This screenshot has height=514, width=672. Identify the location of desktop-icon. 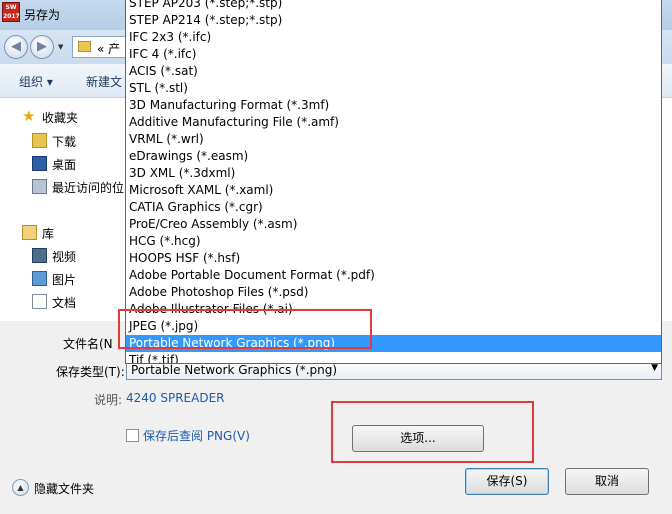
(39, 163).